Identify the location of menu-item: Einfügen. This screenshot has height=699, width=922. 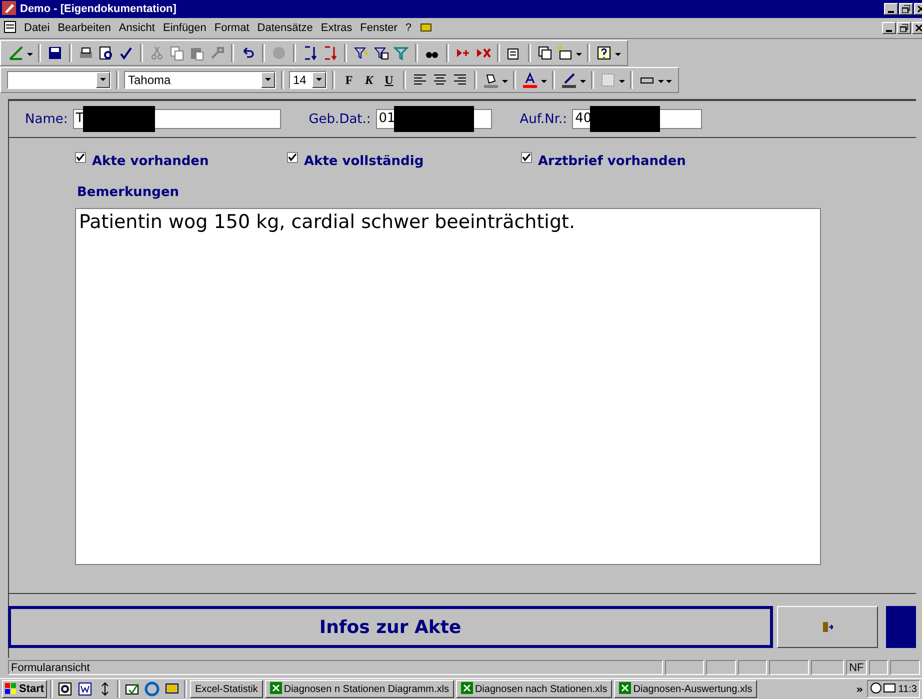
(184, 28).